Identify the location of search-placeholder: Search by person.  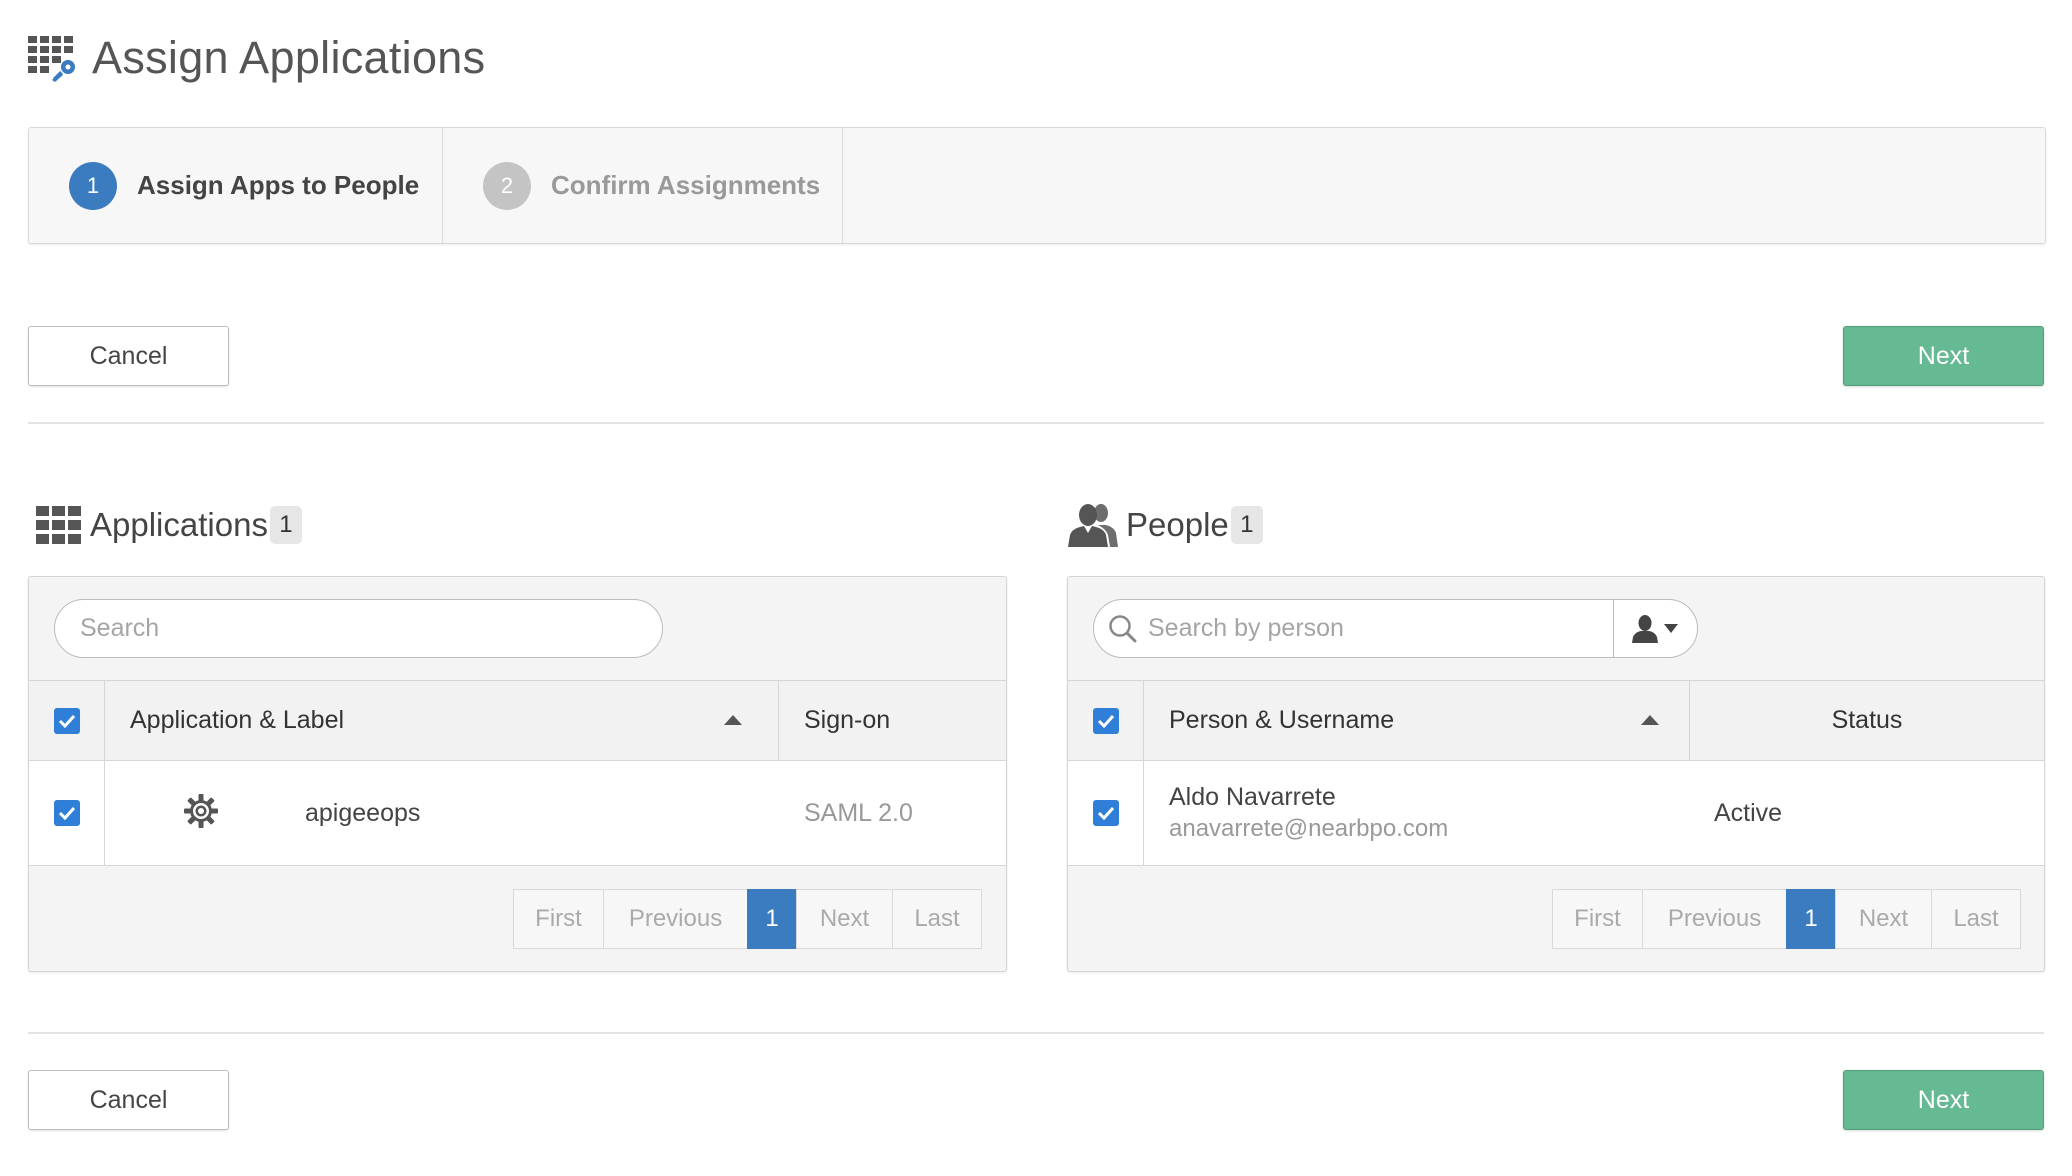
(1246, 628).